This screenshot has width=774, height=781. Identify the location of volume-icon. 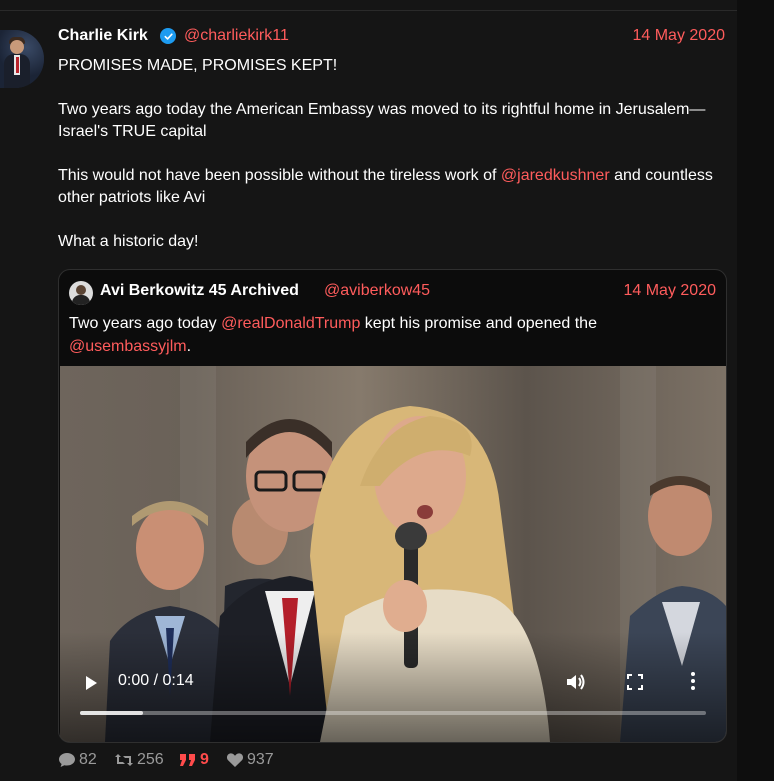
(575, 682).